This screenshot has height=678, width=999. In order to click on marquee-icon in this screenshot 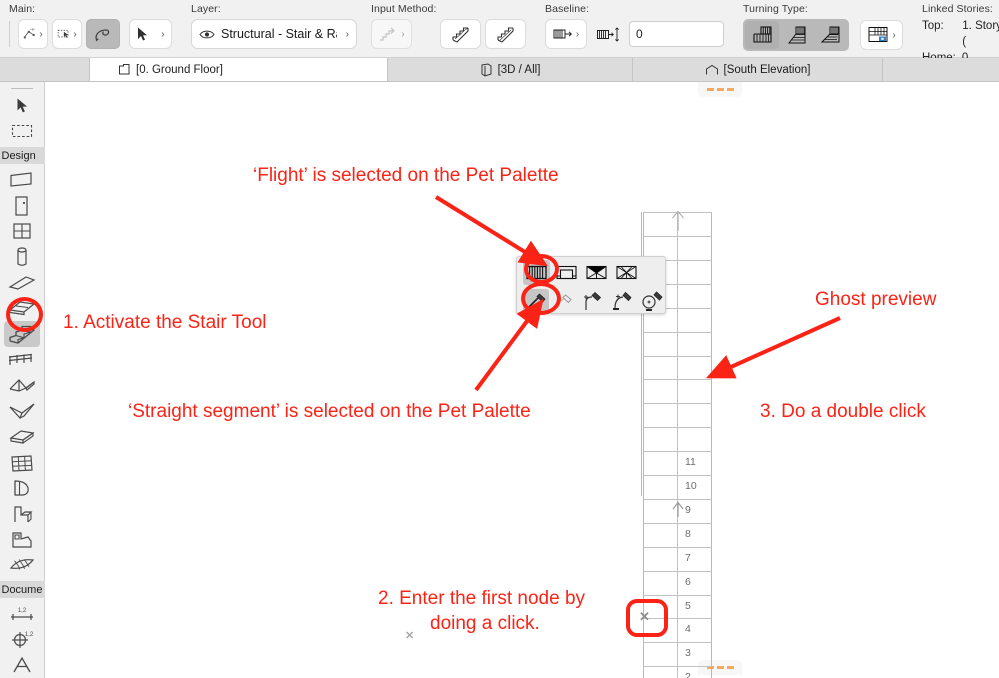, I will do `click(63, 33)`.